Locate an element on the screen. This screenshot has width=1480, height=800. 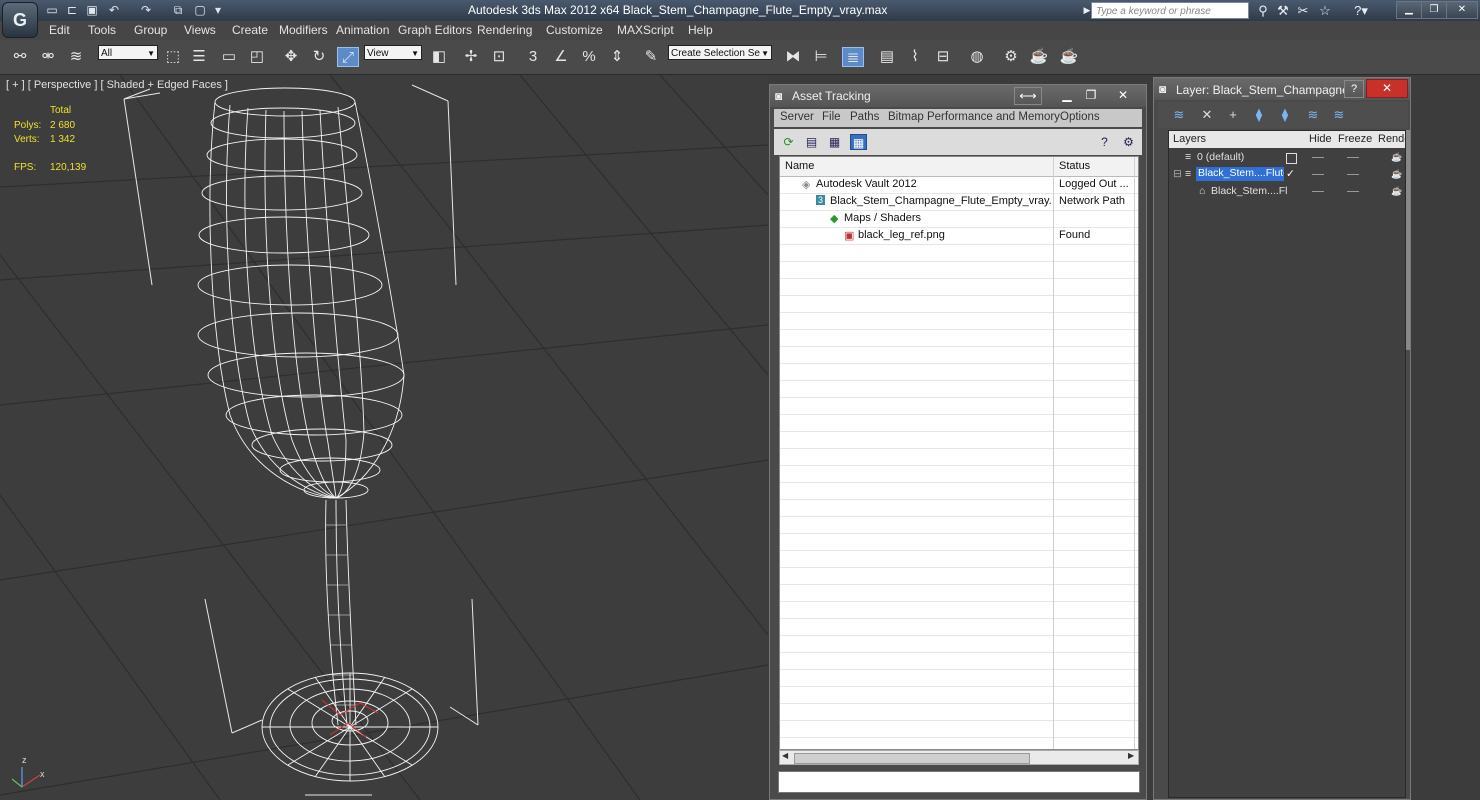
communication-center-icon: ✂ is located at coordinates (1303, 10).